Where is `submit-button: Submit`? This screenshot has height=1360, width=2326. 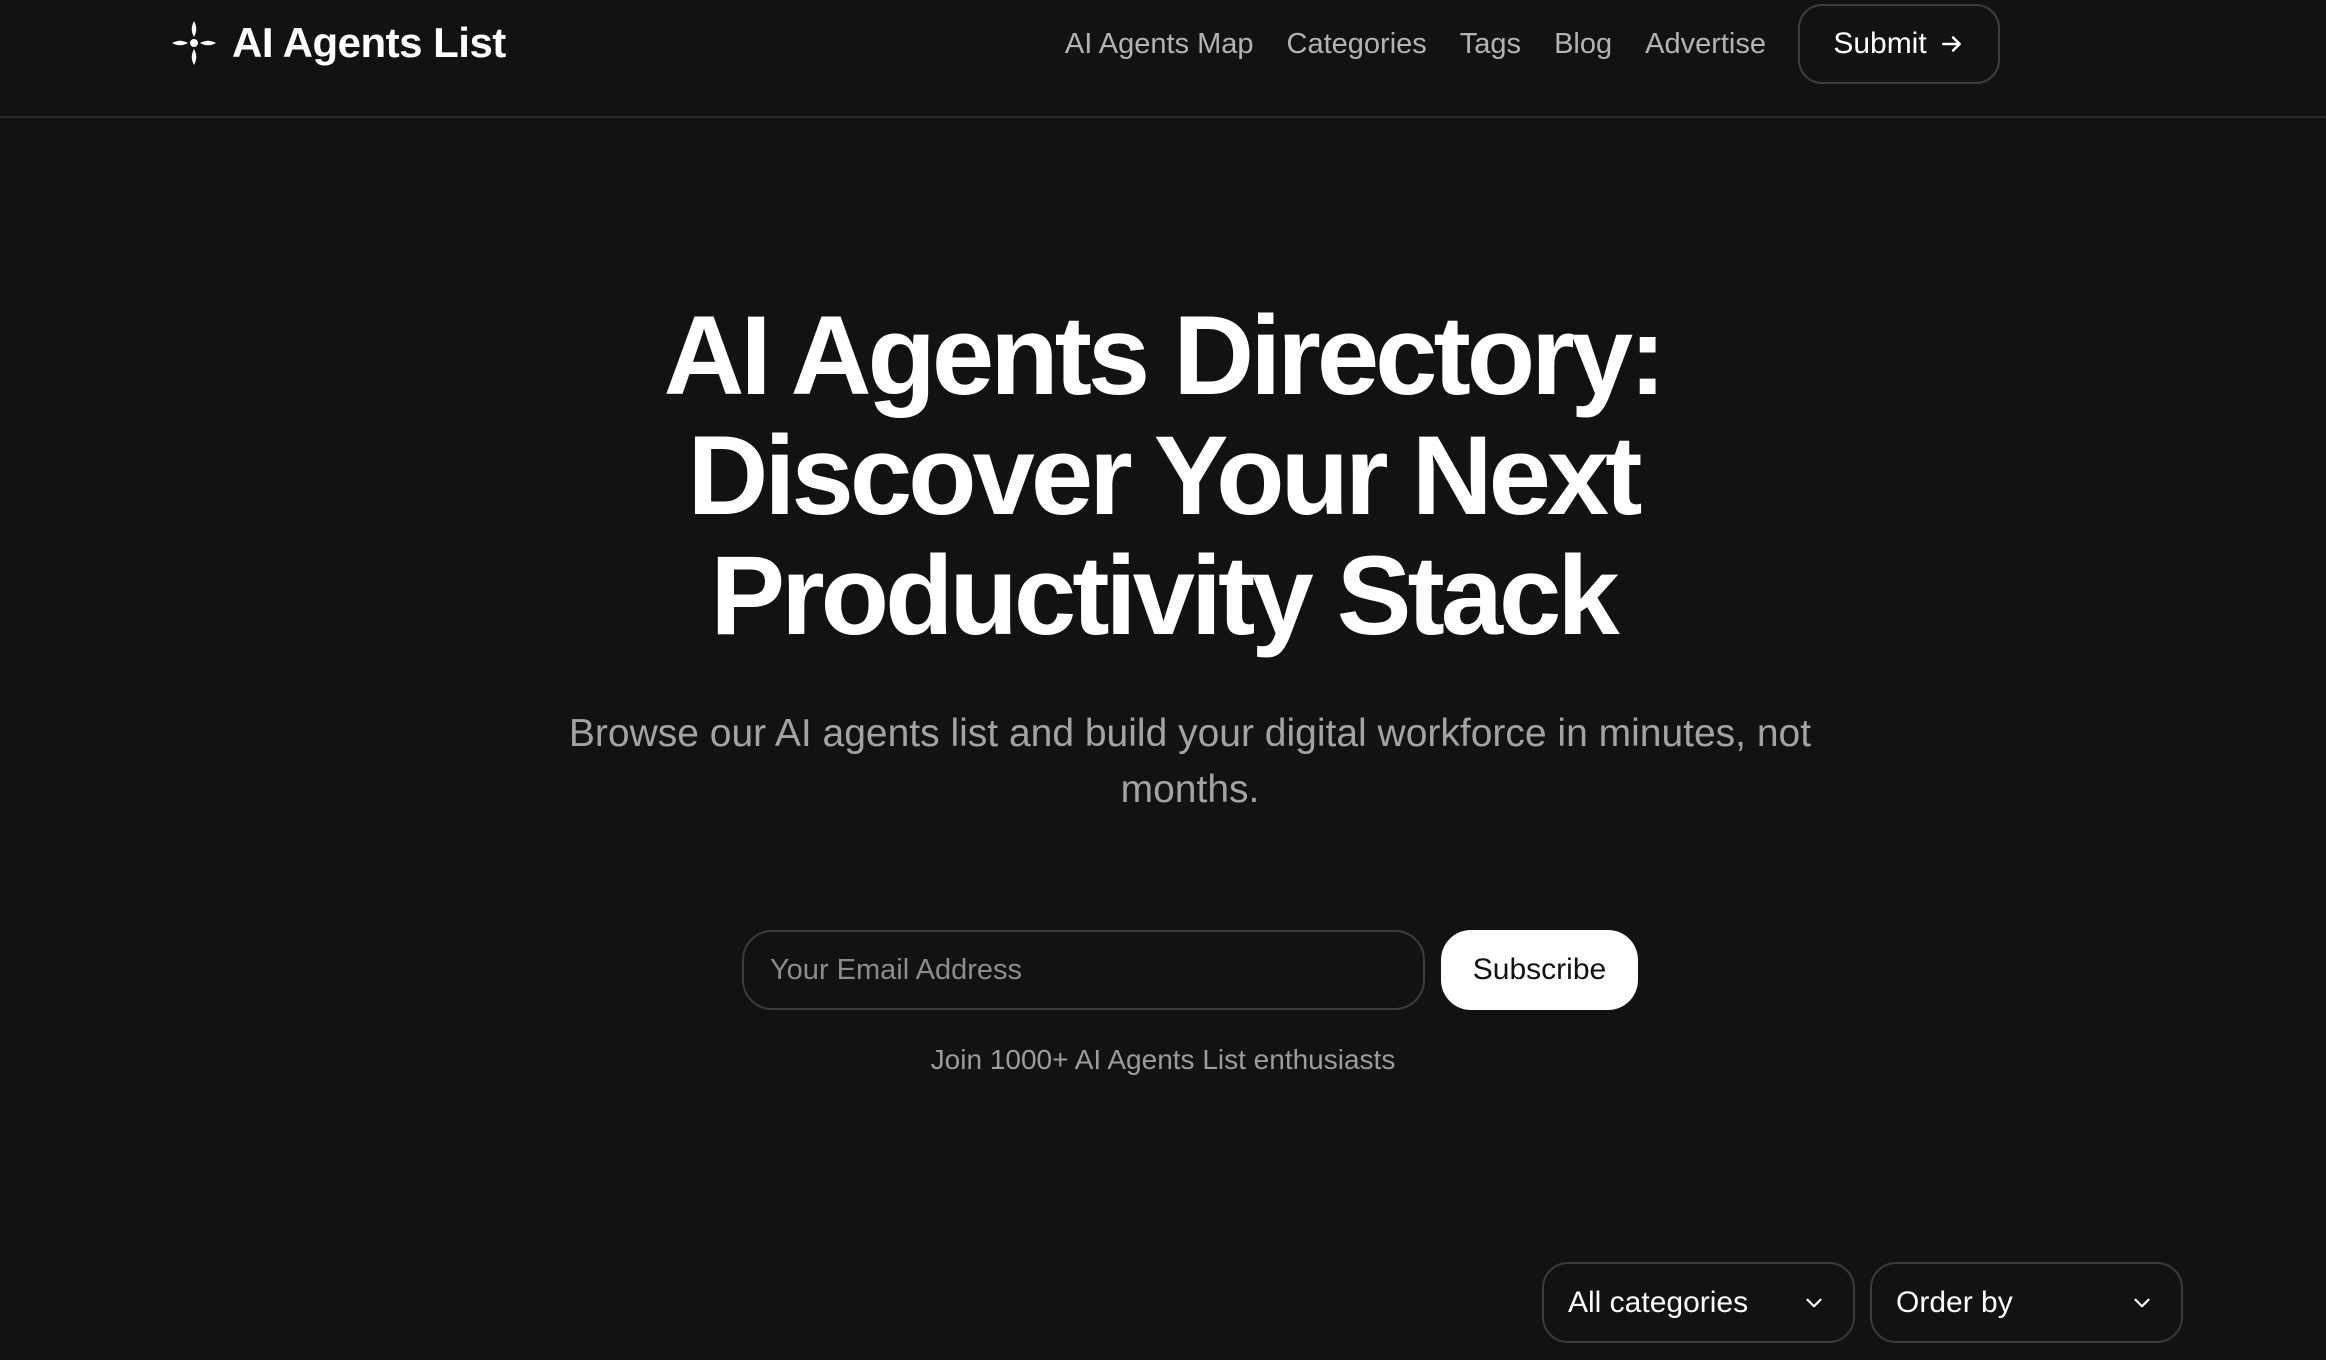 submit-button: Submit is located at coordinates (1899, 44).